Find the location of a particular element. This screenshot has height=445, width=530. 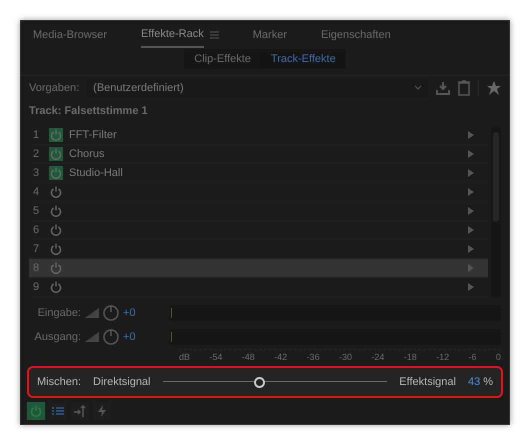

effect-slot: 9 is located at coordinates (258, 287).